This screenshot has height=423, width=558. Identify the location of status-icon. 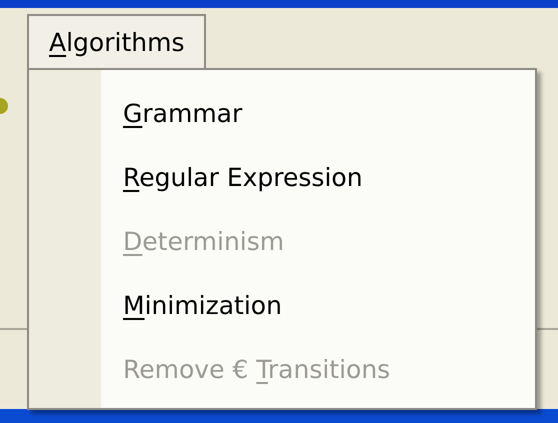
(4, 106).